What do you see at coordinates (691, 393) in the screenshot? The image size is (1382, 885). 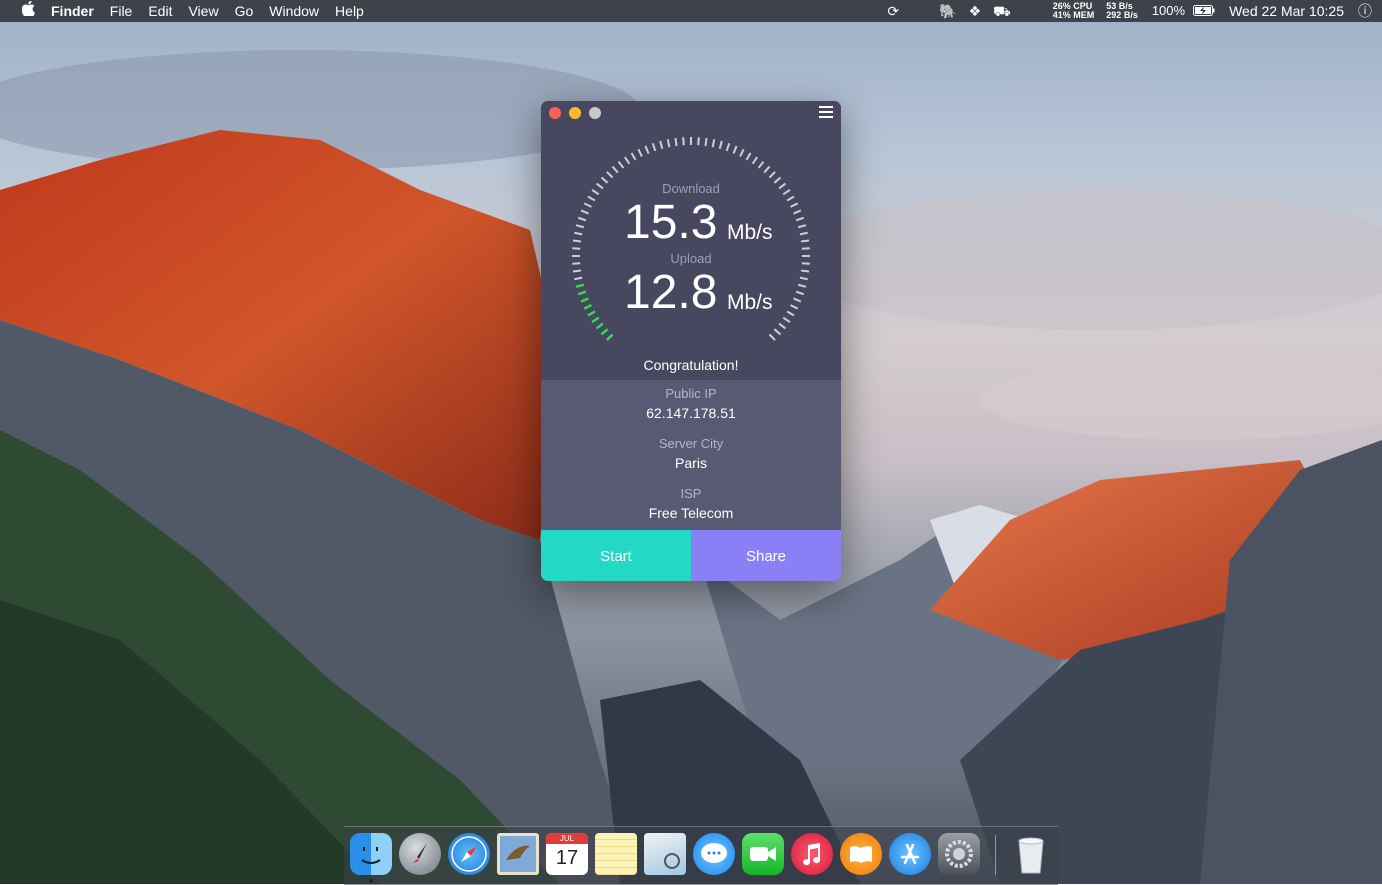 I see `public-ip-label: Public IP` at bounding box center [691, 393].